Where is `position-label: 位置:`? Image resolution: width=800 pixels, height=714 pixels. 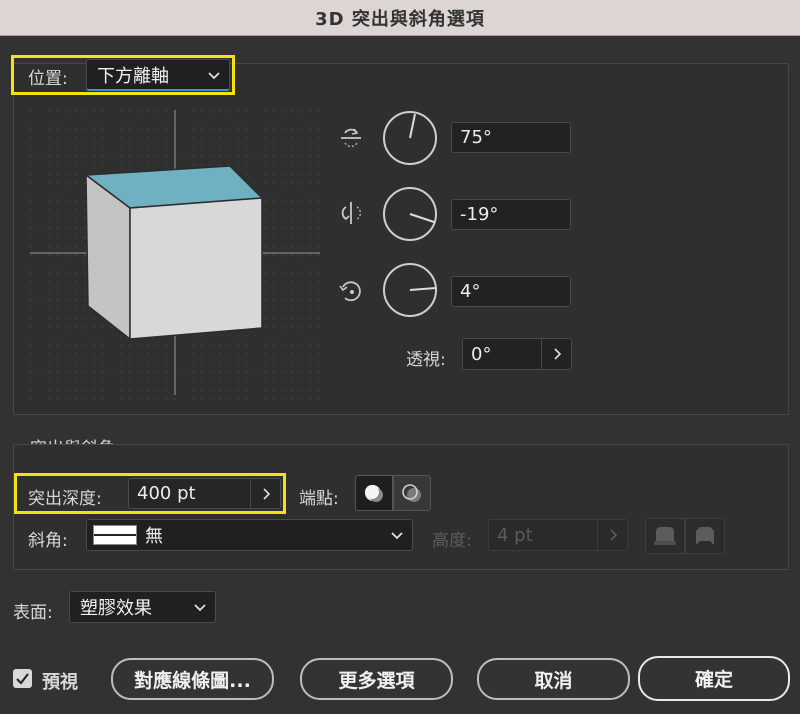 position-label: 位置: is located at coordinates (48, 79).